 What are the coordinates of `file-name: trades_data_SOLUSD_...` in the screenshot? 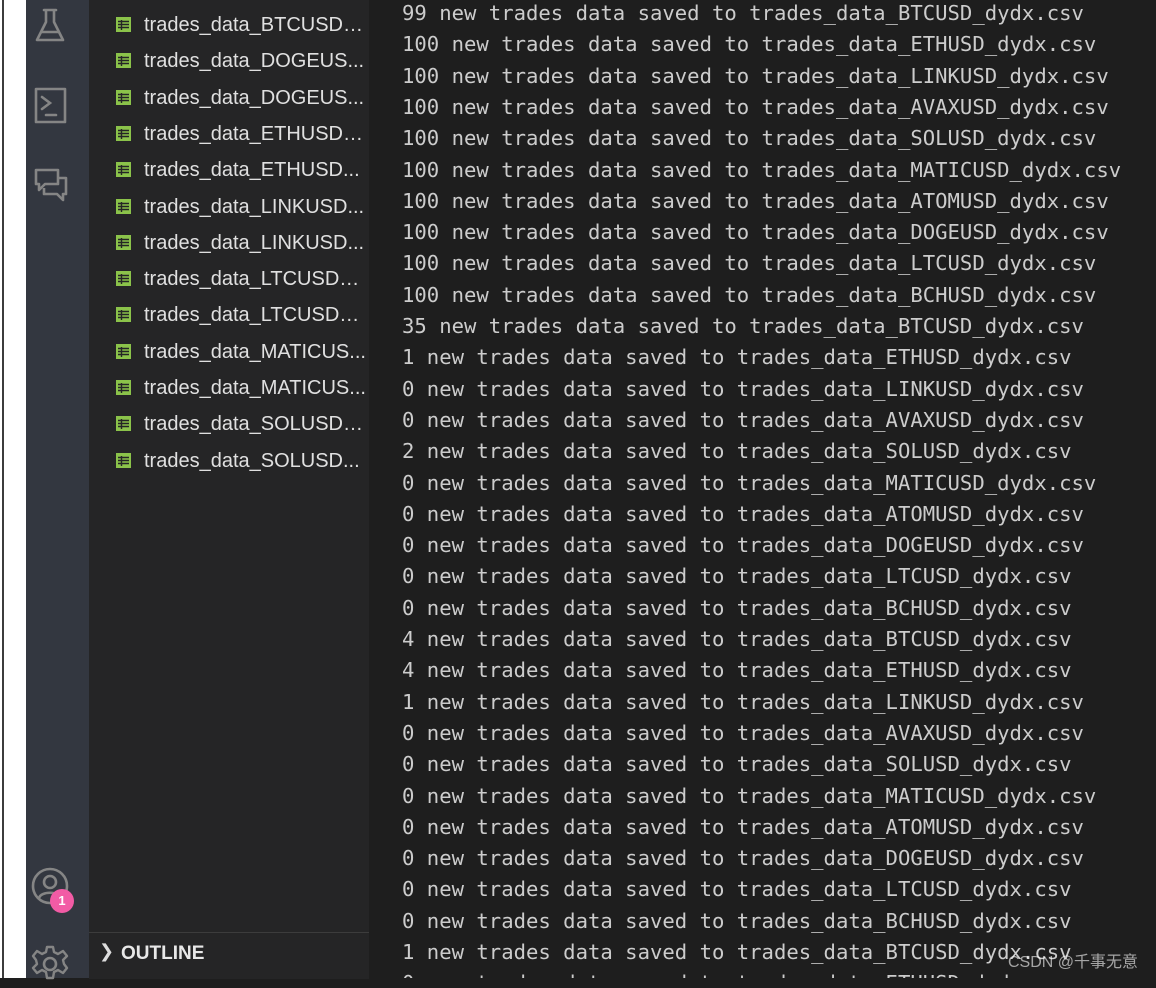 It's located at (255, 424).